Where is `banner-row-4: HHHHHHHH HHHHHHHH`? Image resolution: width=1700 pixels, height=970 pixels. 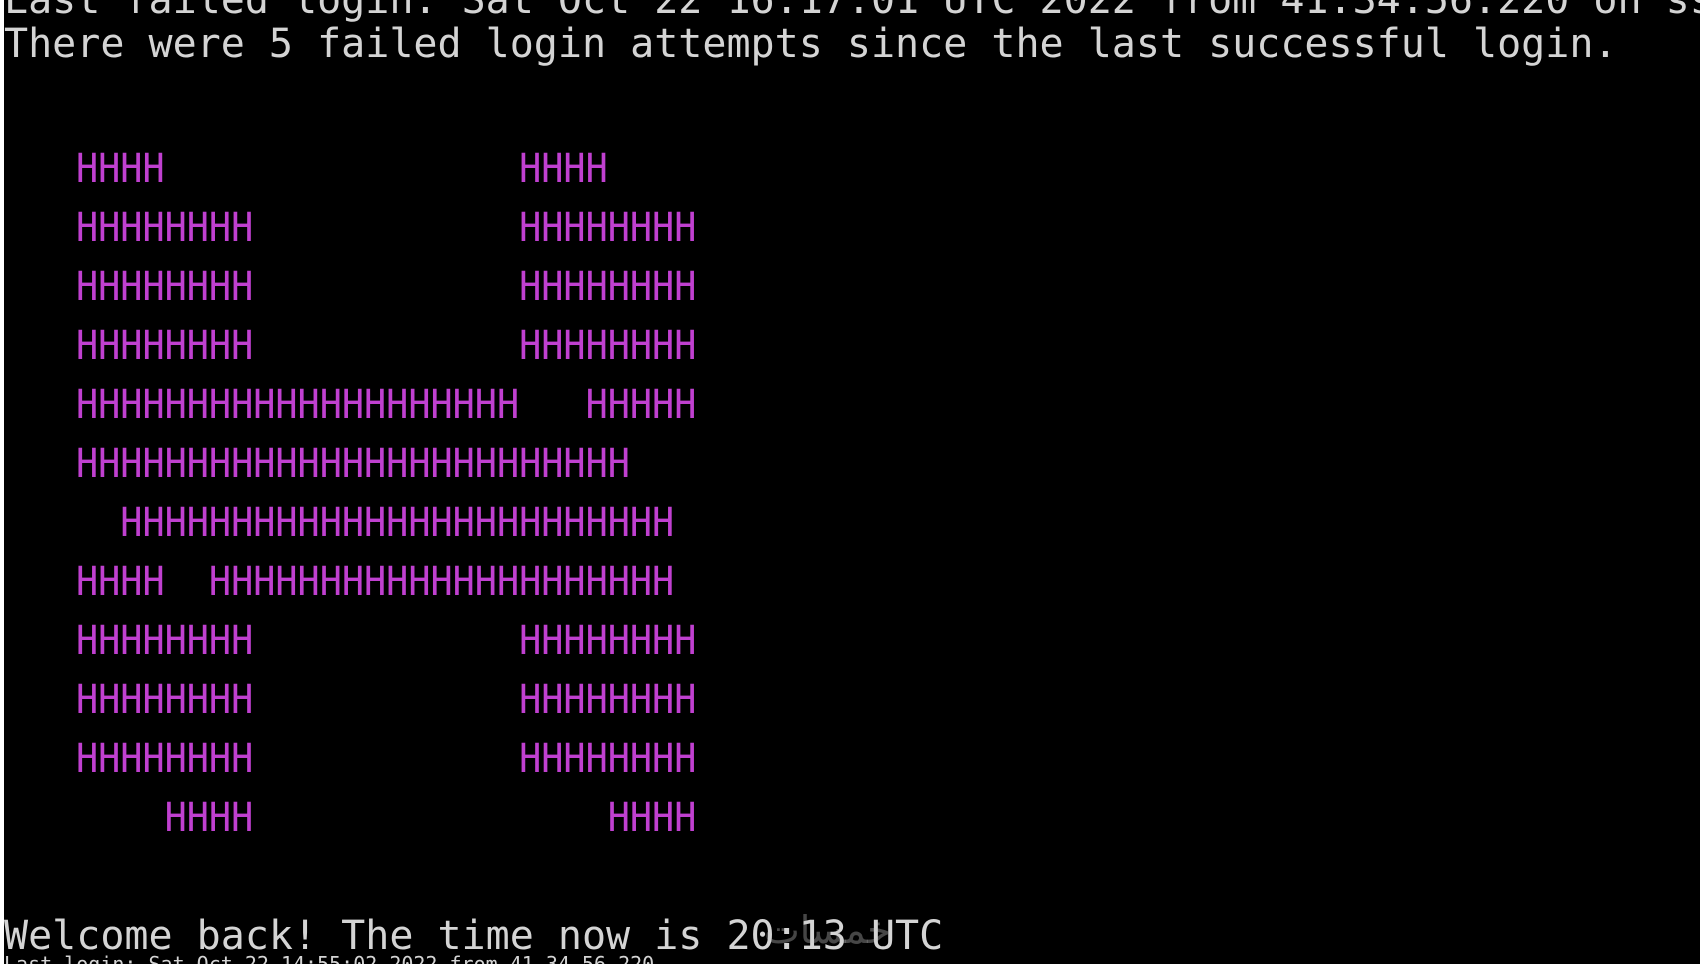
banner-row-4: HHHHHHHH HHHHHHHH is located at coordinates (386, 346).